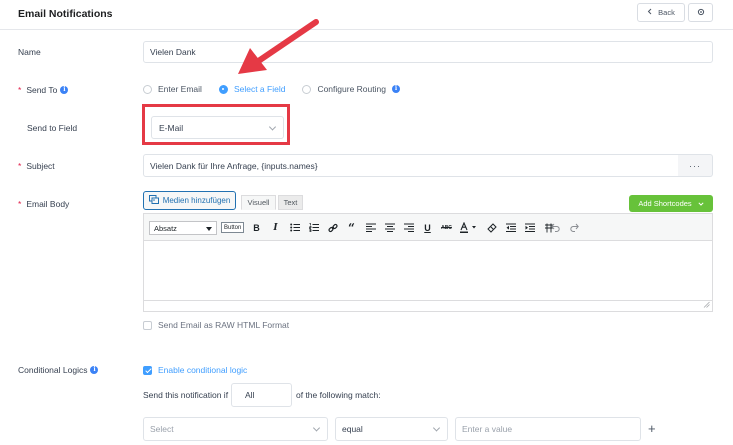 Image resolution: width=733 pixels, height=445 pixels. What do you see at coordinates (332, 227) in the screenshot?
I see `link-icon` at bounding box center [332, 227].